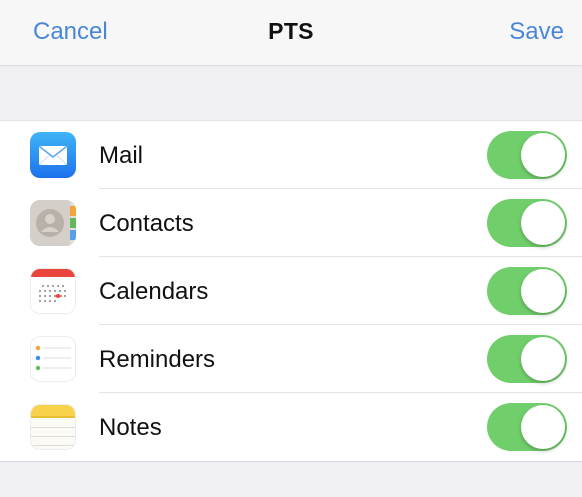 This screenshot has width=582, height=497. What do you see at coordinates (536, 32) in the screenshot?
I see `save-button: Save` at bounding box center [536, 32].